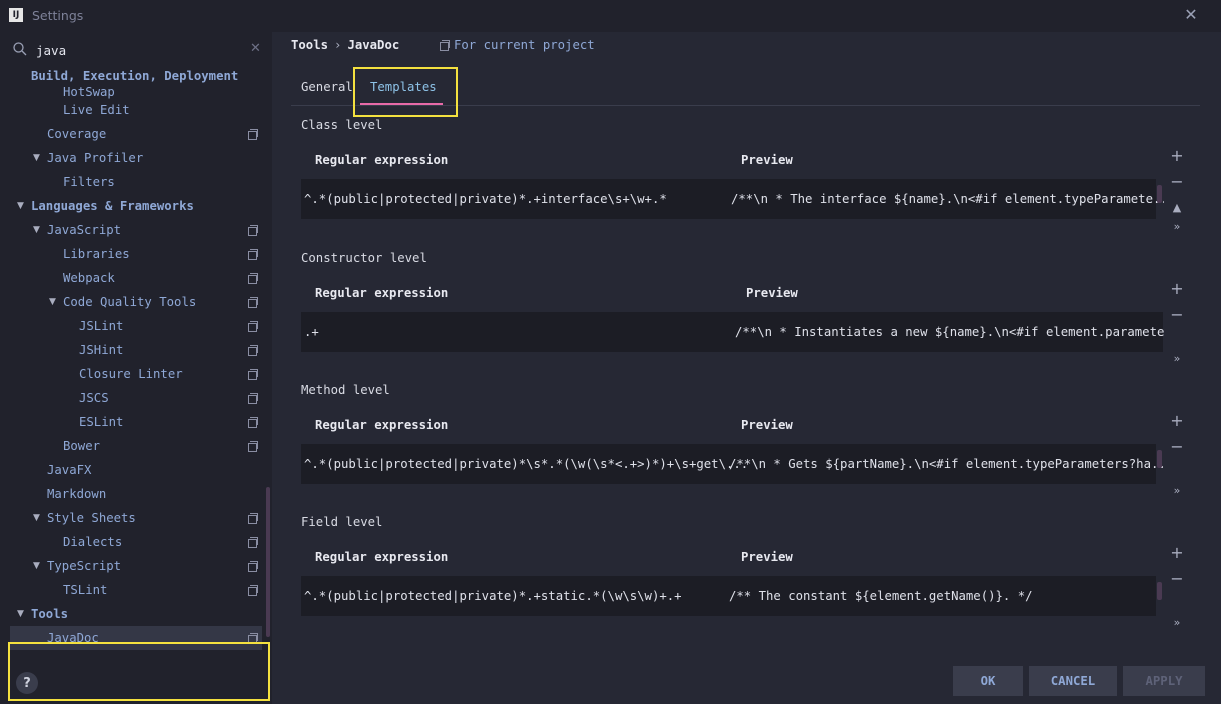 The height and width of the screenshot is (704, 1221). Describe the element at coordinates (131, 422) in the screenshot. I see `tree-item-eslint: ESLint` at that location.